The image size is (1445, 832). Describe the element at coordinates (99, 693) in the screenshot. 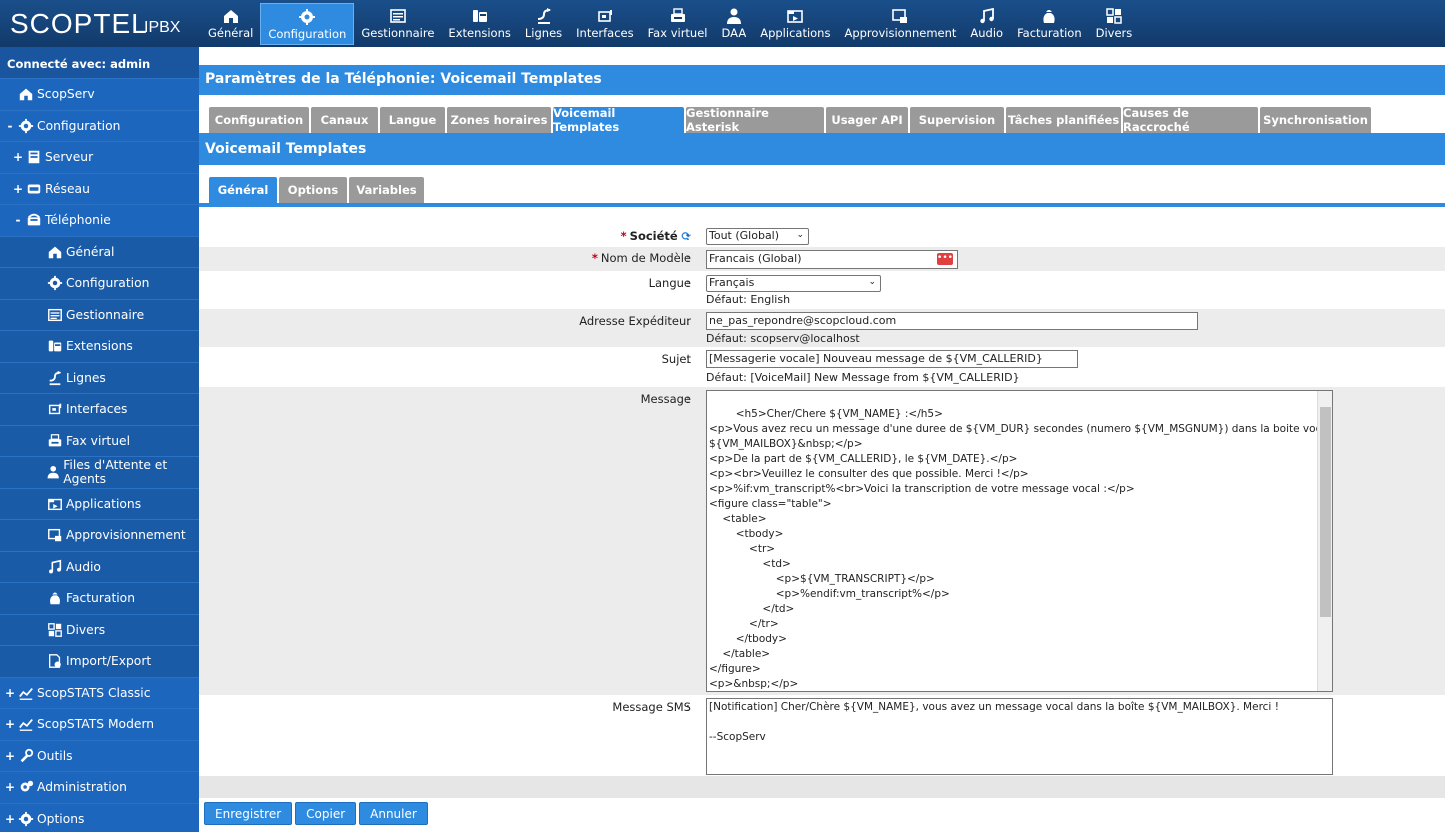

I see `sidebar-item-19: + ScopSTATS Classic` at that location.